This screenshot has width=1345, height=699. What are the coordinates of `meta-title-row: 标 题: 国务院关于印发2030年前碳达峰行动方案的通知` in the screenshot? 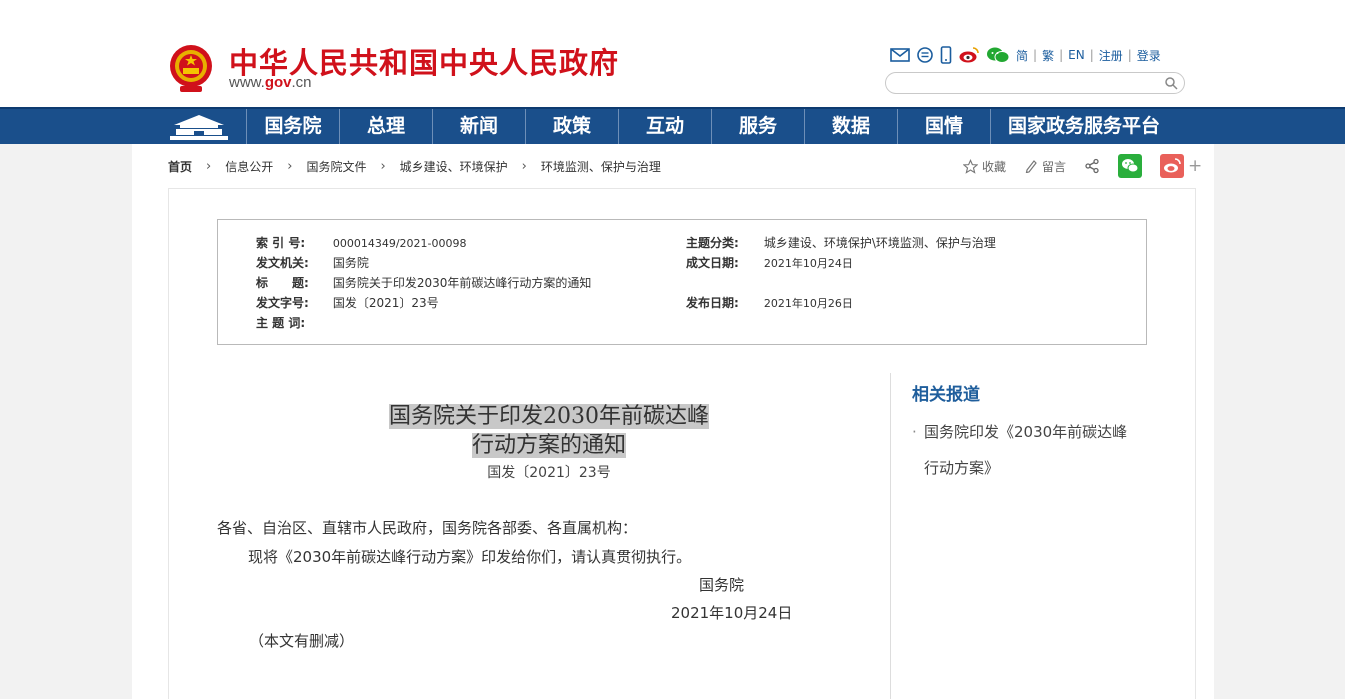 It's located at (423, 282).